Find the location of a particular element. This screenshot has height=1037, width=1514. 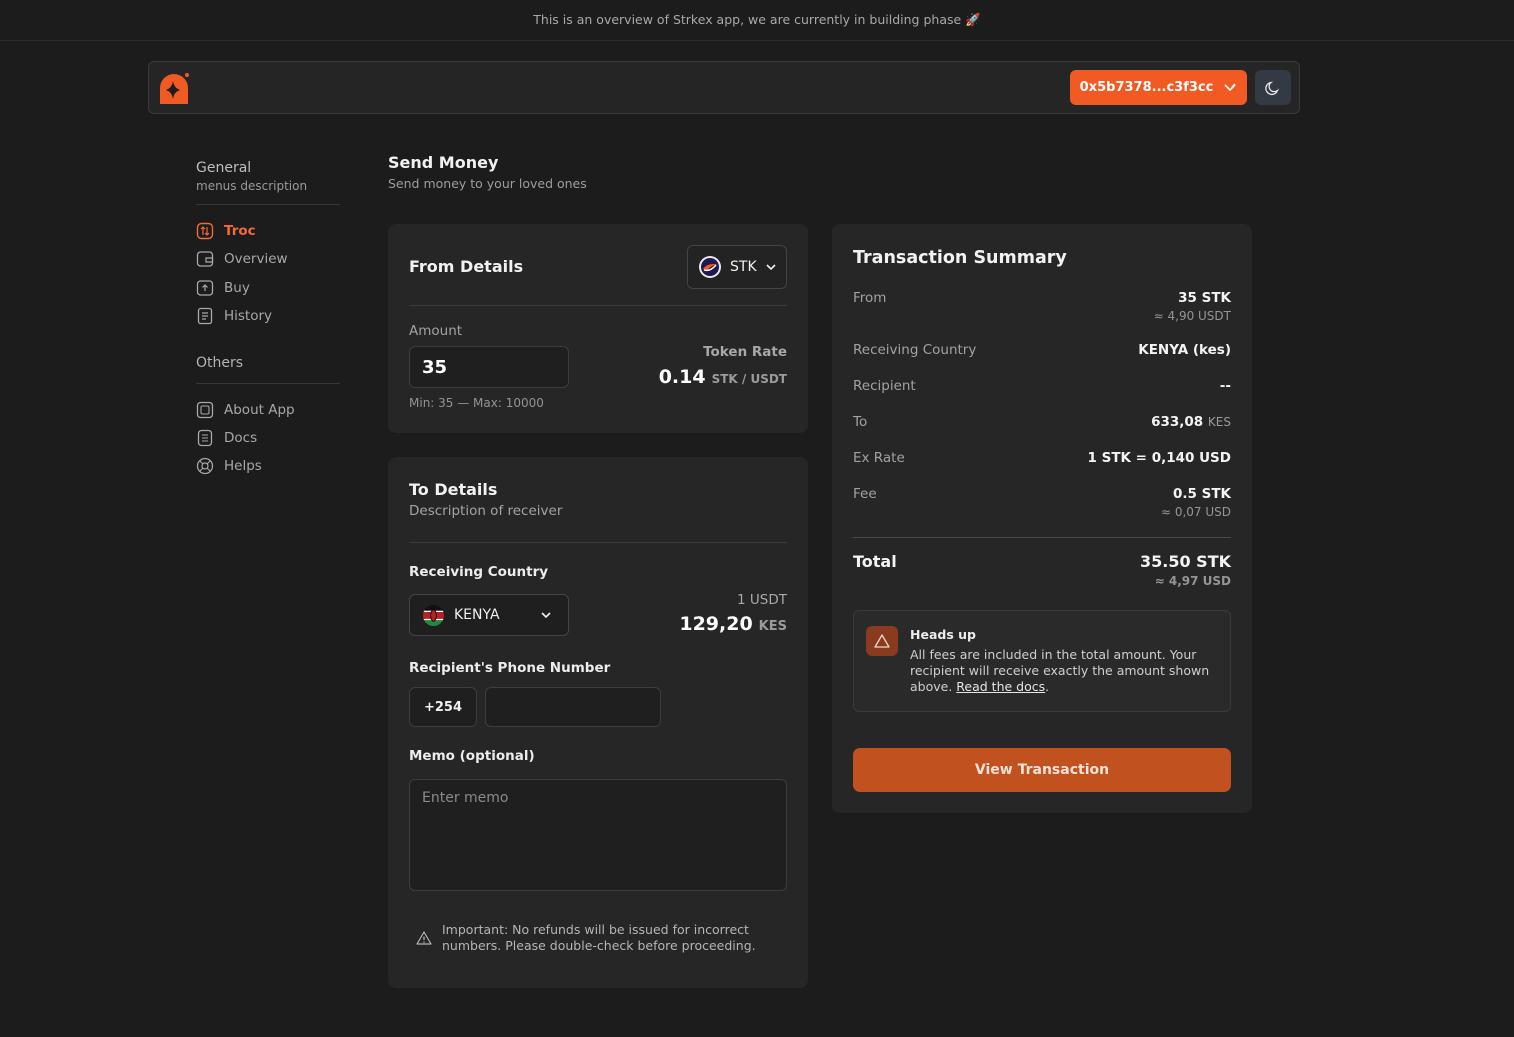

summary-to-value: 633,08 is located at coordinates (1177, 422).